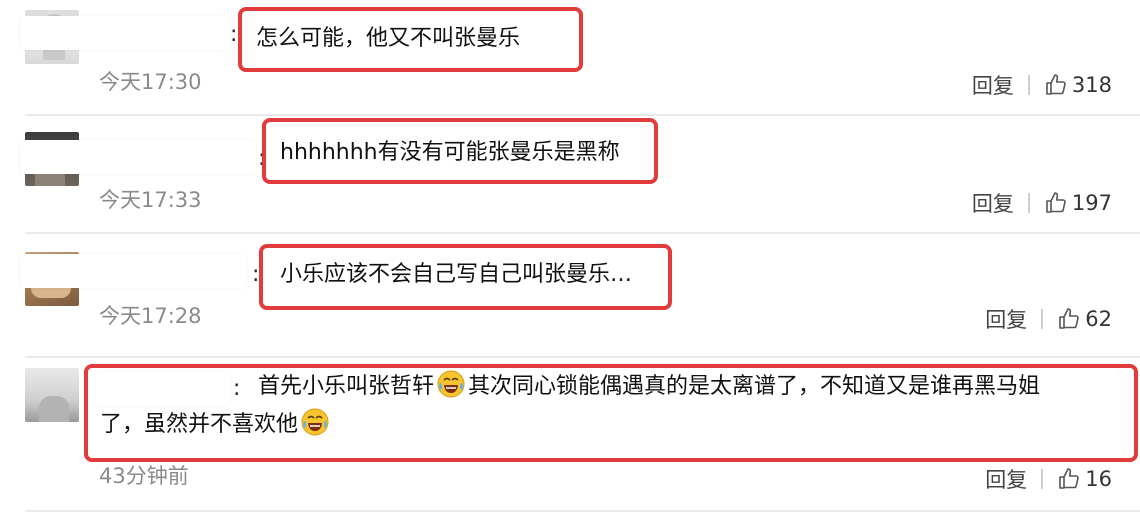  I want to click on comment-text: 怎么可能，他又不叫张曼乐, so click(388, 38).